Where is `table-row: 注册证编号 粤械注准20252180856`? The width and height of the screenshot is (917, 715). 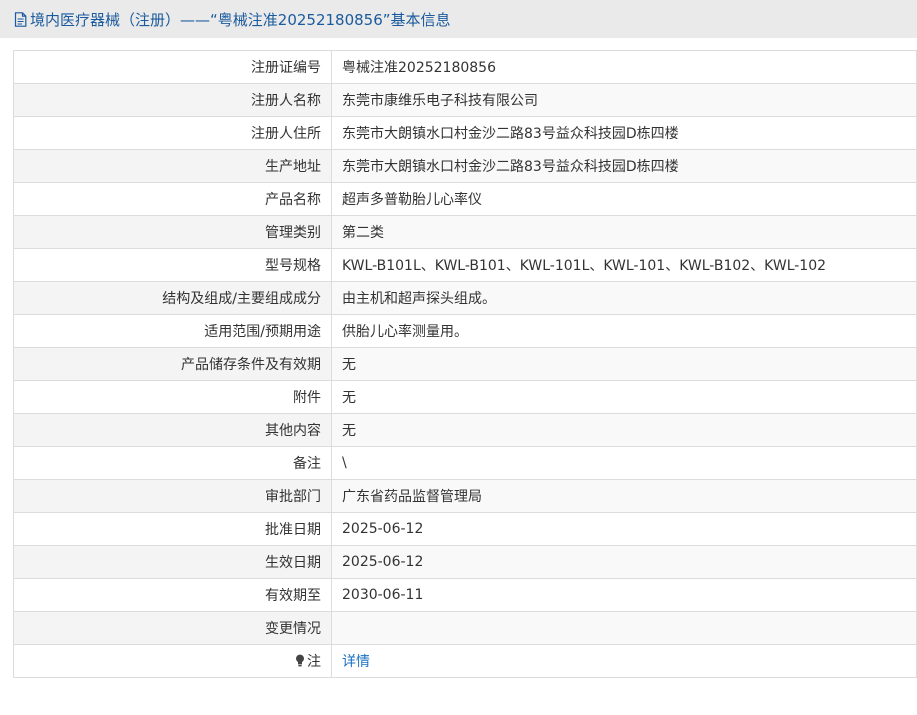
table-row: 注册证编号 粤械注准20252180856 is located at coordinates (465, 67).